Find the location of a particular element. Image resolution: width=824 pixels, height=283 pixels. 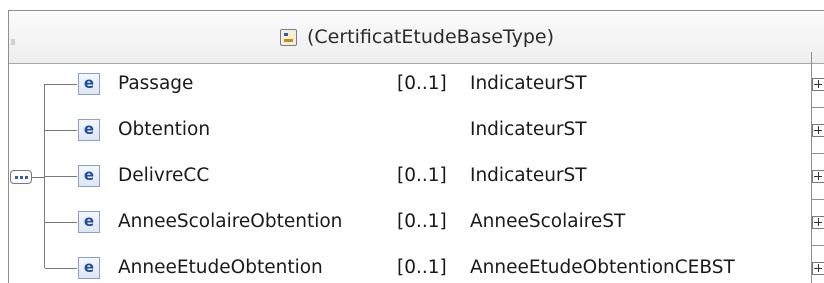

element-type: AnneeEtudeObtentionCEBST is located at coordinates (602, 267).